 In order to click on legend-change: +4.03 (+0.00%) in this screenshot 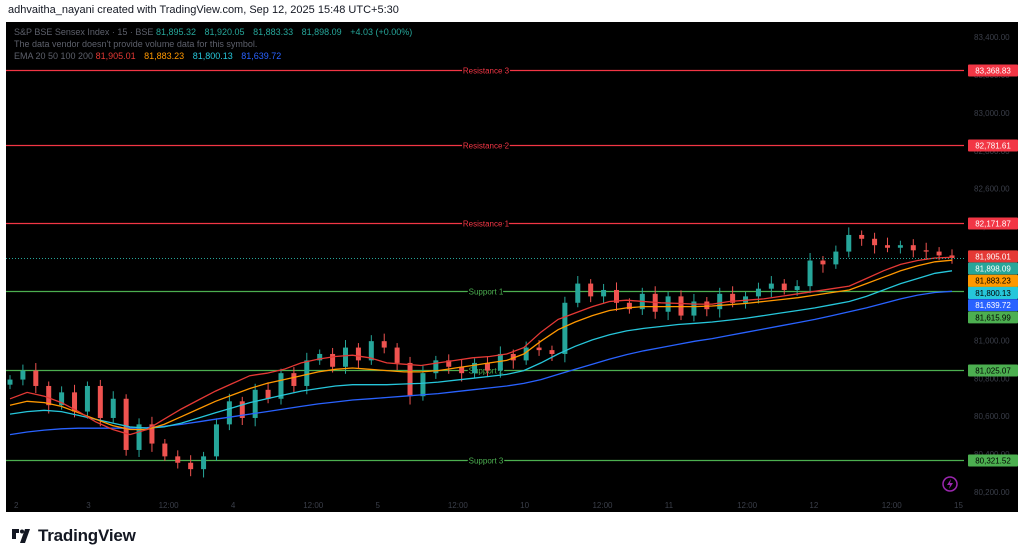, I will do `click(381, 32)`.